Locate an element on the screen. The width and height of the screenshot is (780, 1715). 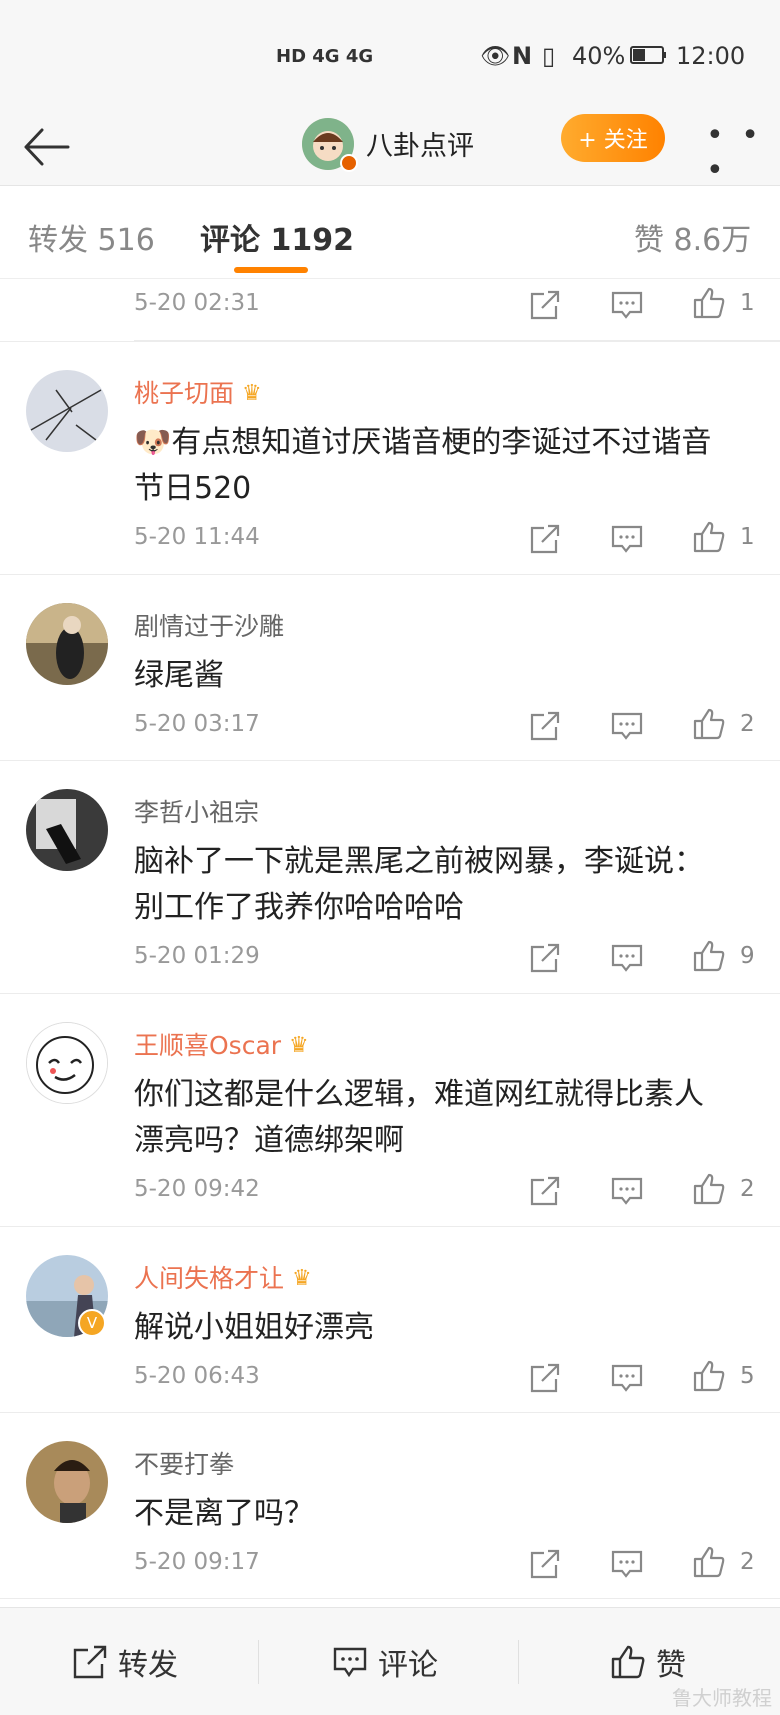
comment-time: 5-20 11:44 is located at coordinates (197, 537).